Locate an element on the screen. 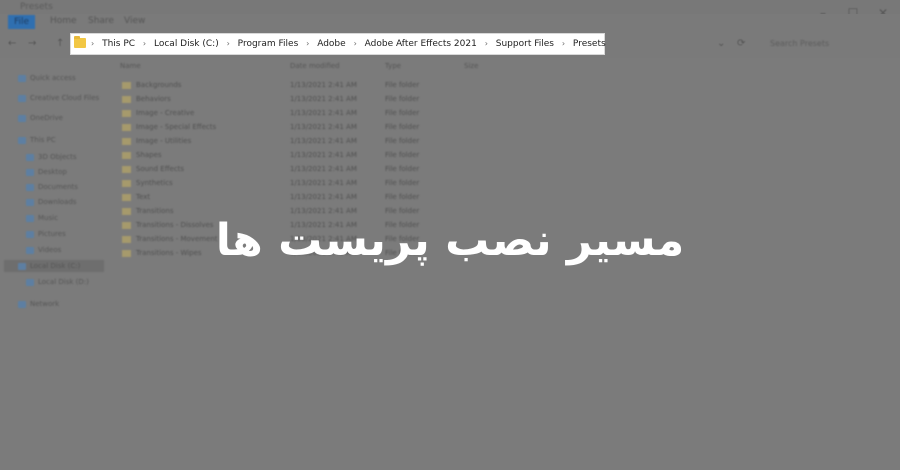  tab-view: View is located at coordinates (134, 21).